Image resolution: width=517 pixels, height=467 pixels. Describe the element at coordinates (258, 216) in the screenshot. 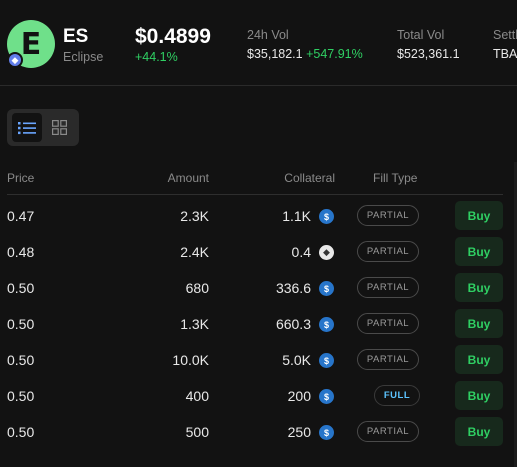

I see `table-row: 0.47 2.3K 1.1K $ PARTIAL Buy` at that location.